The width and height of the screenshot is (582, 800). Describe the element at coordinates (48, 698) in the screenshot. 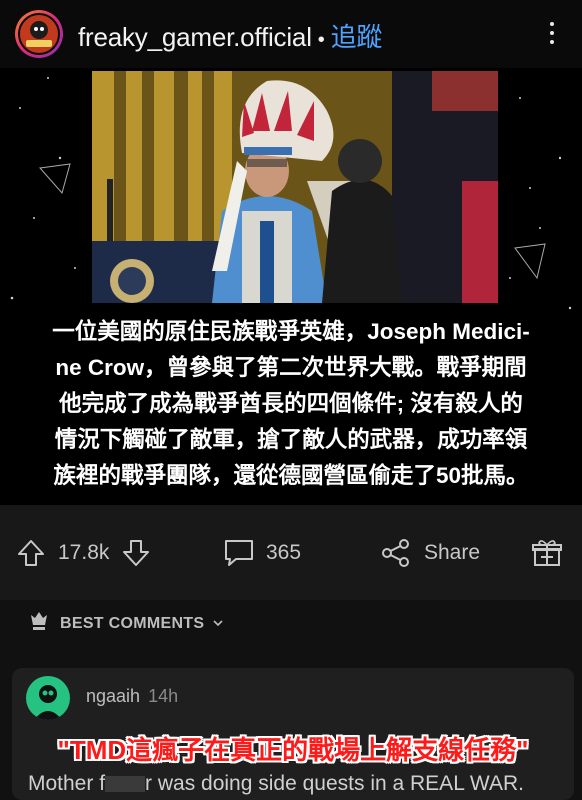

I see `comment-avatar` at that location.